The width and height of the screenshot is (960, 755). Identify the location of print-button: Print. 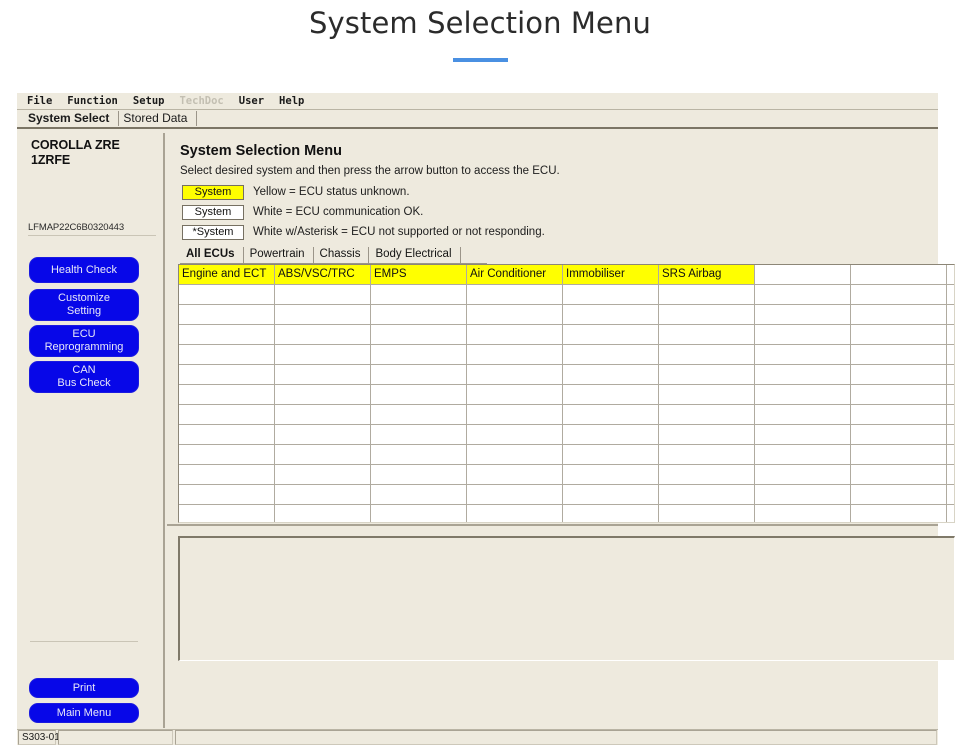
(84, 688).